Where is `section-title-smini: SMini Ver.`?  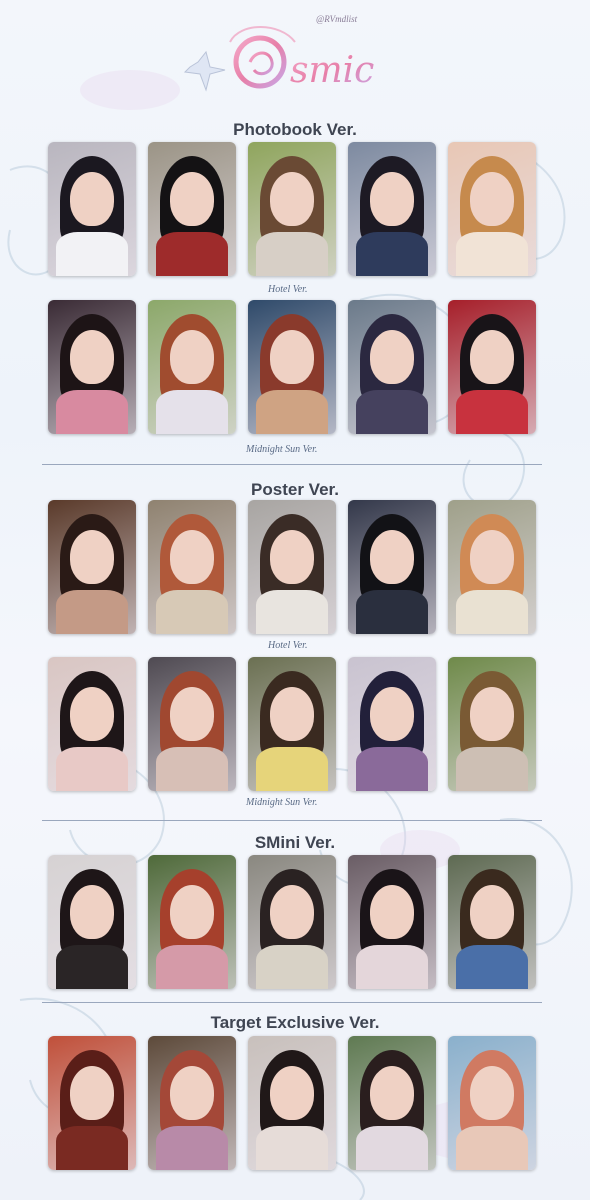
section-title-smini: SMini Ver. is located at coordinates (295, 842).